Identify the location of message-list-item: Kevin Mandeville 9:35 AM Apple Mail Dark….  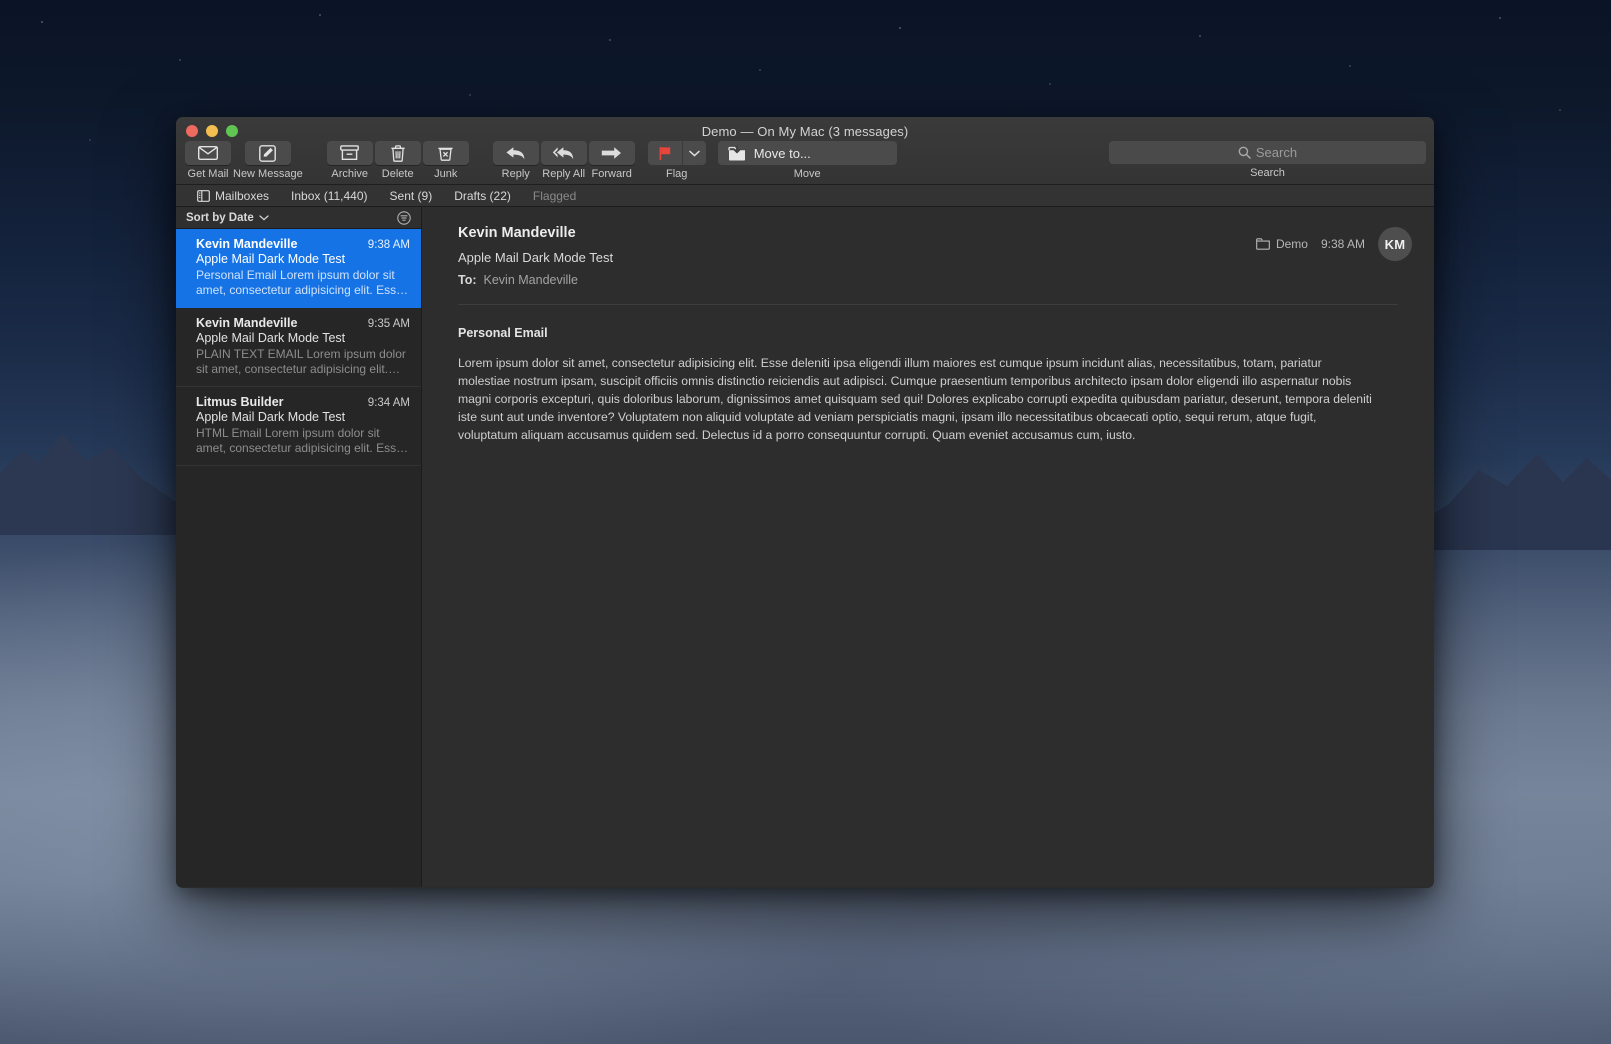
(298, 347).